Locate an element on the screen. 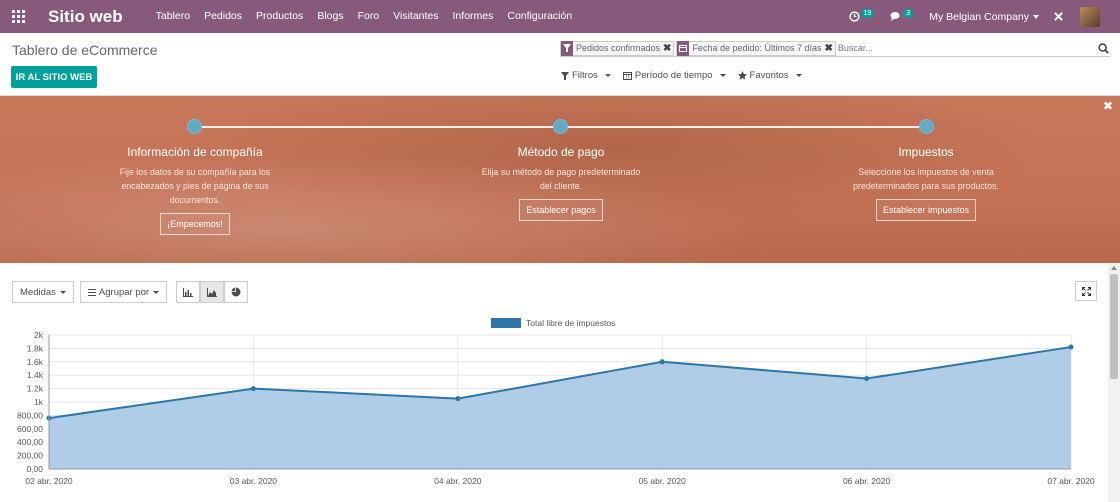 Image resolution: width=1120 pixels, height=502 pixels. app-brand: Sitio web is located at coordinates (85, 17).